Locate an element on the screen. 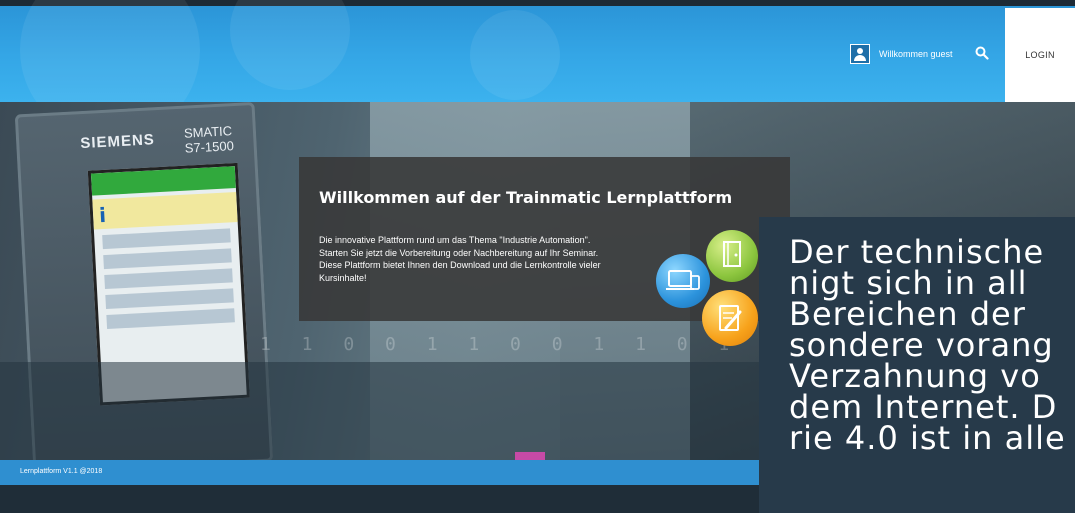  hero-decor is located at coordinates (530, 456).